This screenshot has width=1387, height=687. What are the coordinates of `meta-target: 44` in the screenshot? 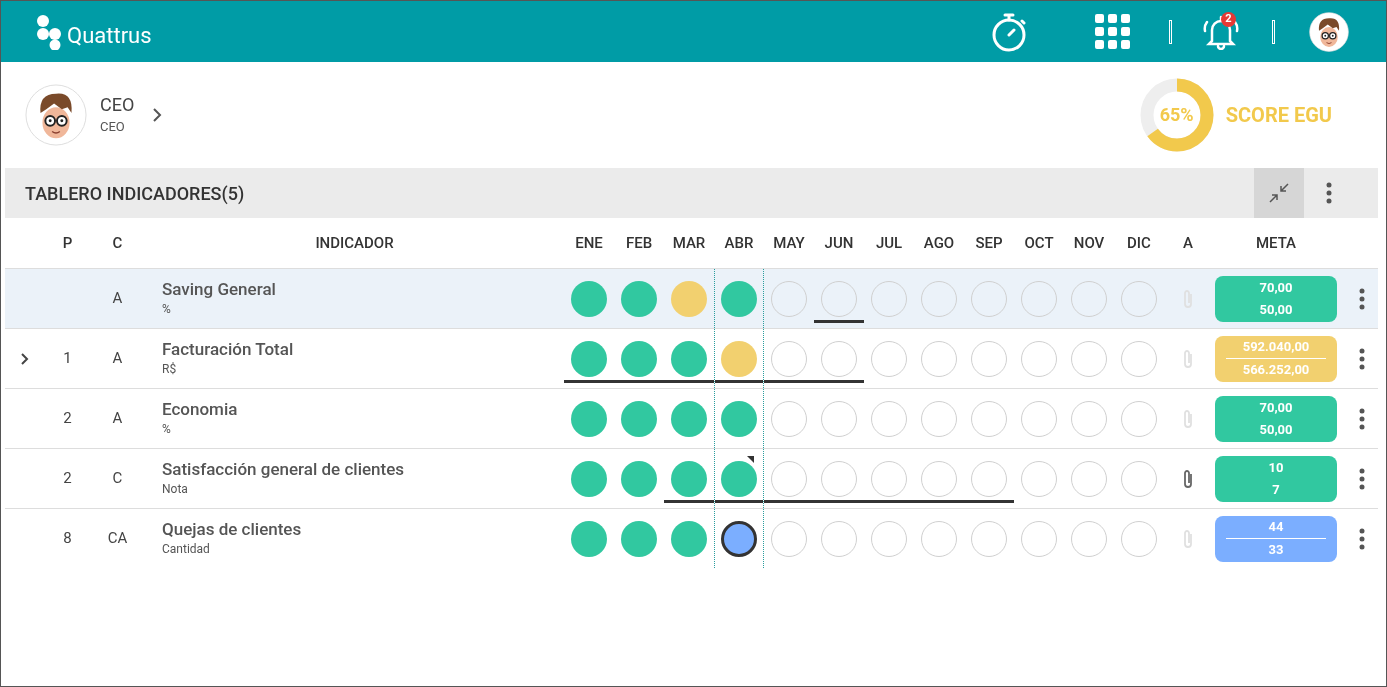 It's located at (1276, 527).